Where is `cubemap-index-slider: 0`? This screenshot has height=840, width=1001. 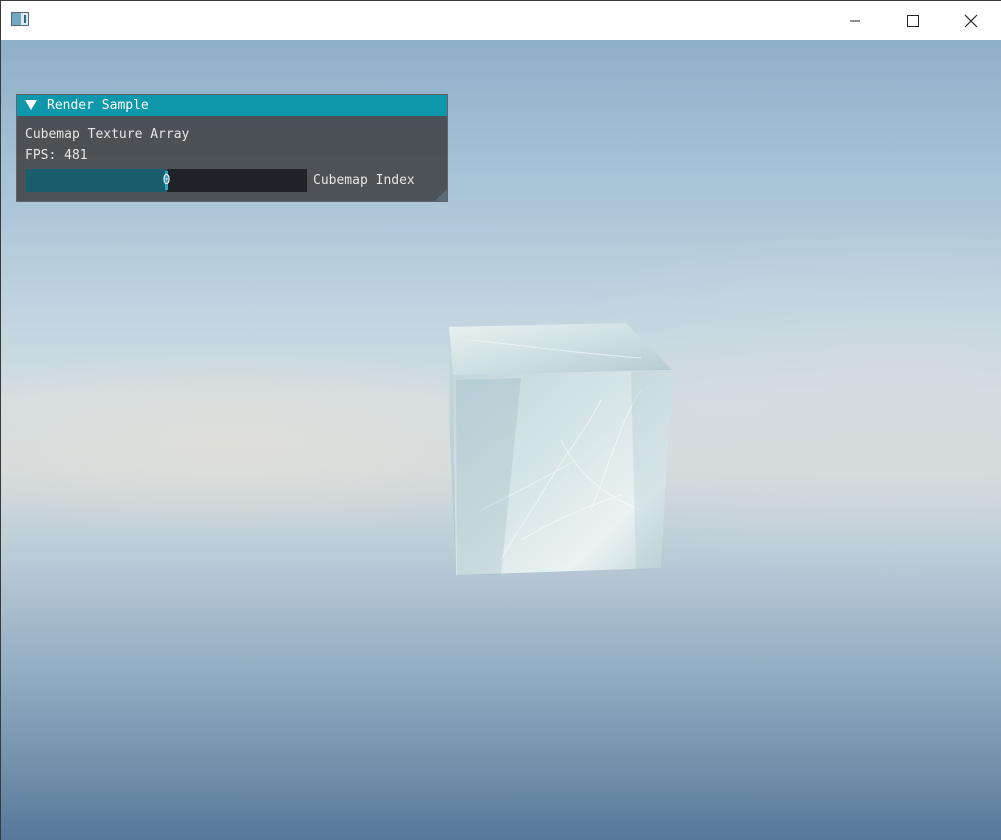 cubemap-index-slider: 0 is located at coordinates (166, 180).